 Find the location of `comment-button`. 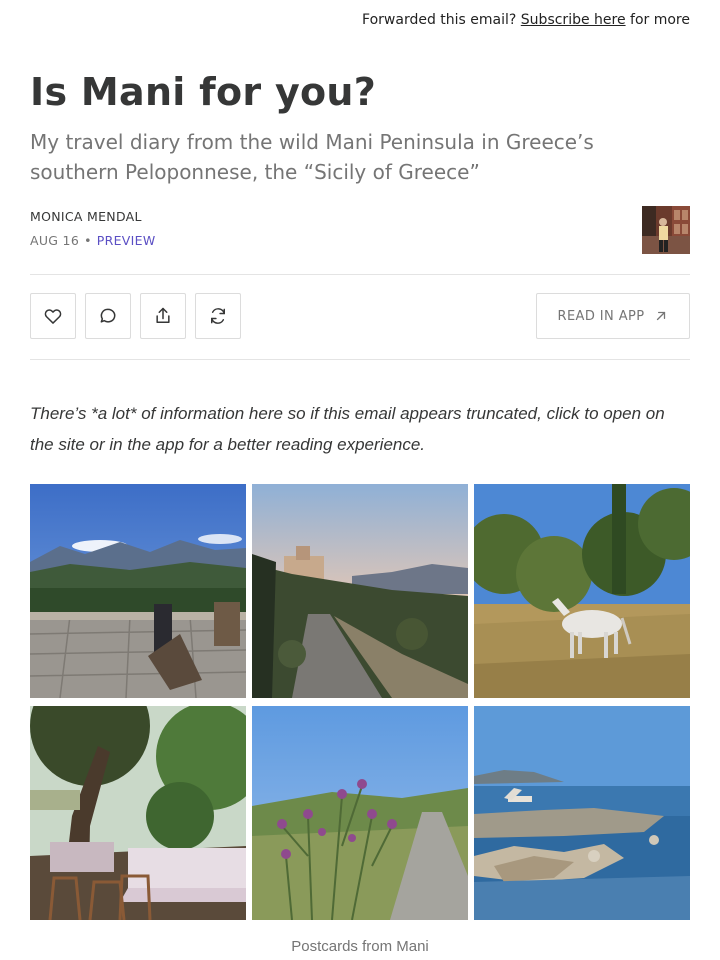

comment-button is located at coordinates (108, 316).